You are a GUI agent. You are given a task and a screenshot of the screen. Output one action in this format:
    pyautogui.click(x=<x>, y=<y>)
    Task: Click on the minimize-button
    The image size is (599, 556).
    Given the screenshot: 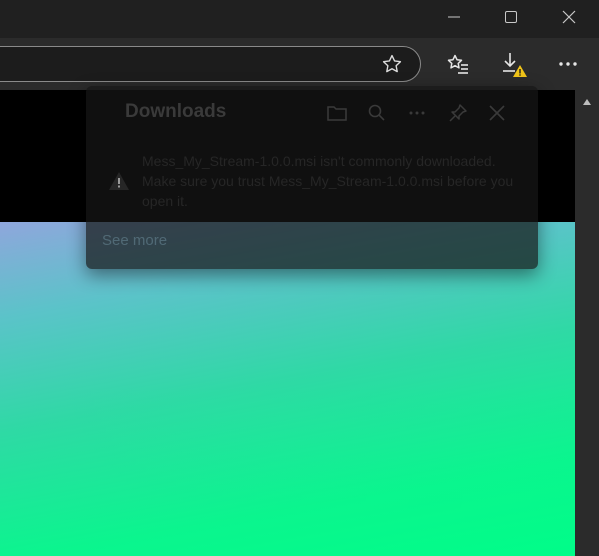 What is the action you would take?
    pyautogui.click(x=454, y=17)
    